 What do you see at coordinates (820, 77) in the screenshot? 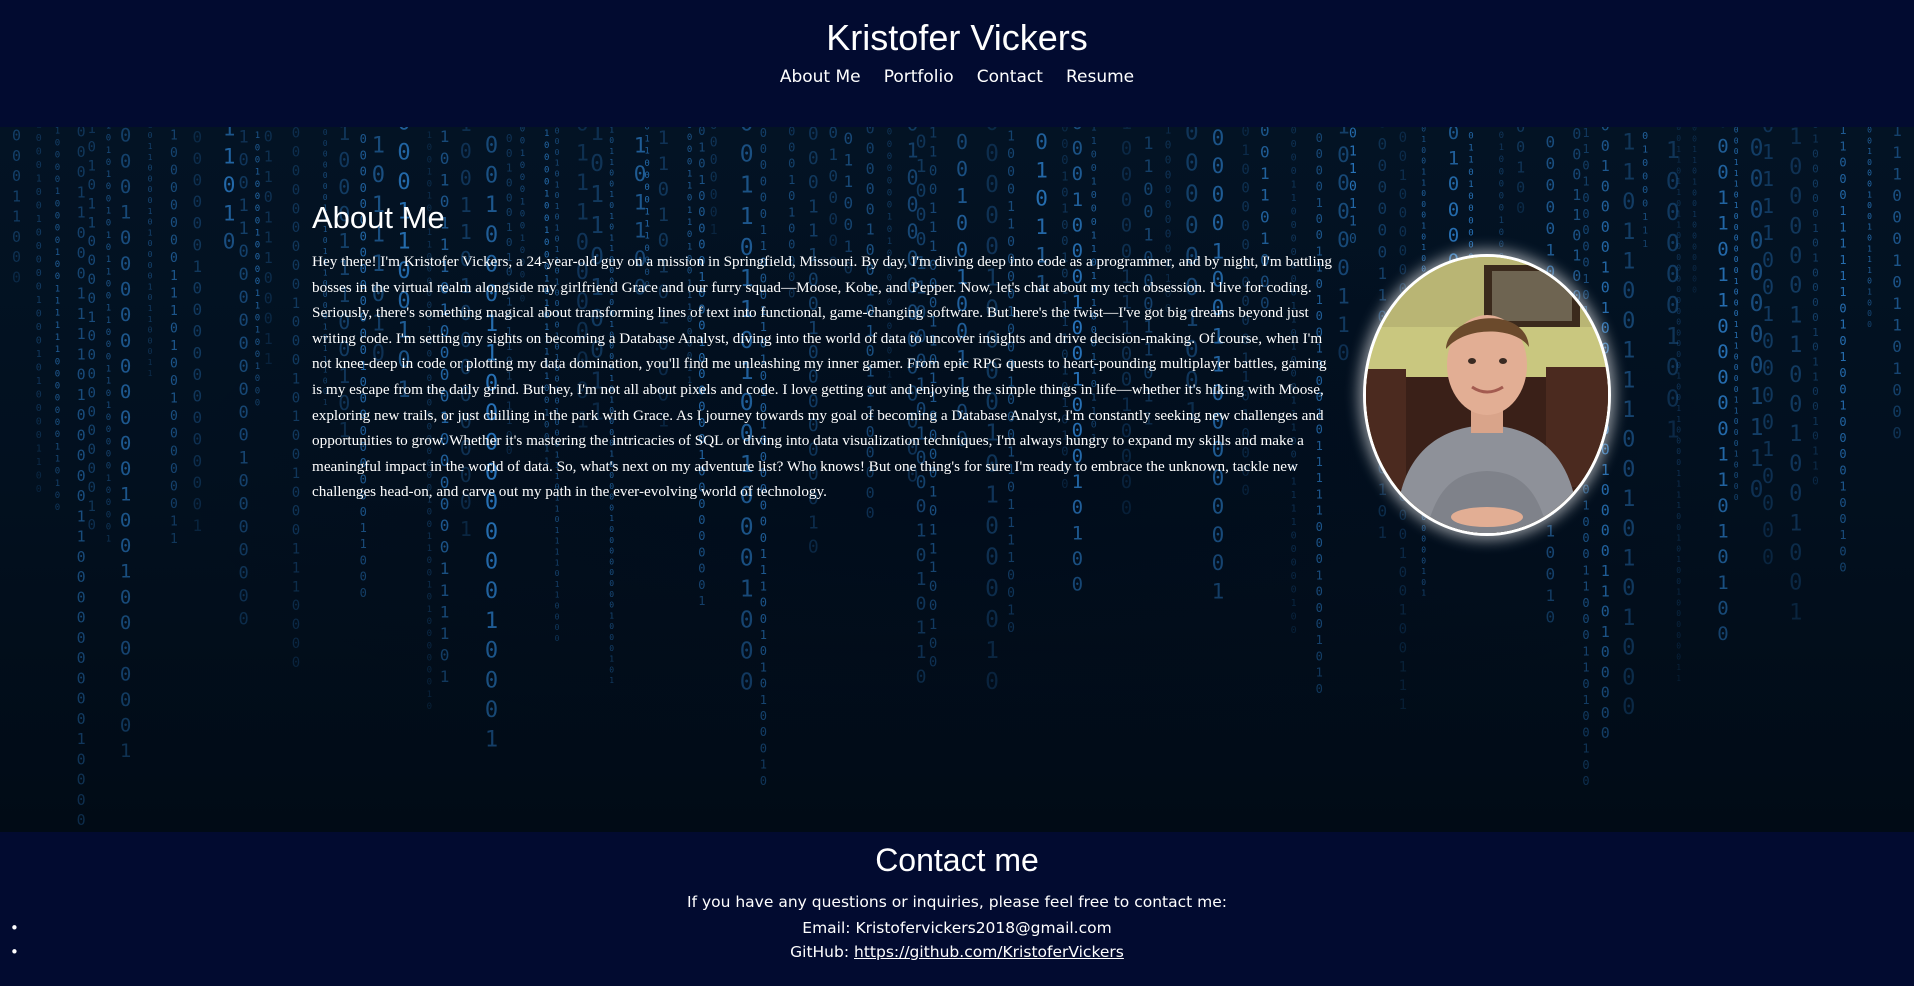
I see `nav-link-about-me: About Me` at bounding box center [820, 77].